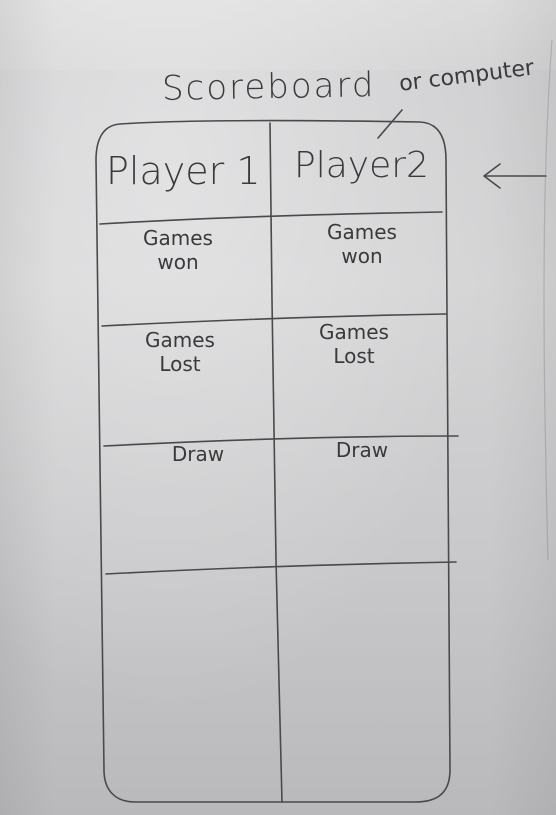 The width and height of the screenshot is (556, 815). Describe the element at coordinates (548, 300) in the screenshot. I see `next-page-edge` at that location.